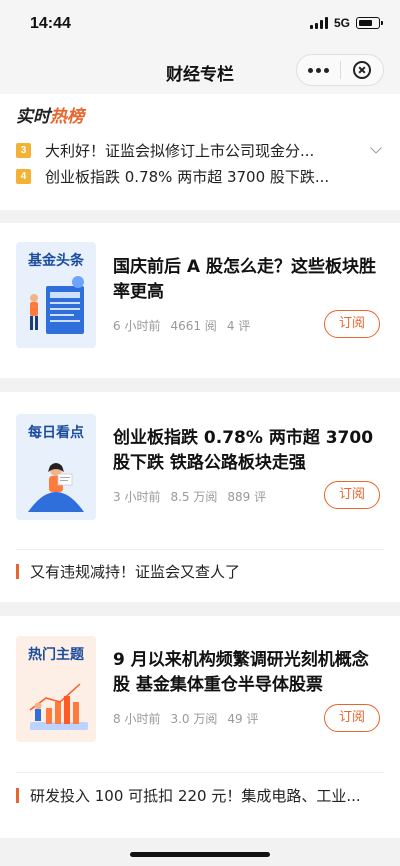 This screenshot has height=866, width=400. I want to click on article-meta: 8 小时前 3.0 万阅 49 评, so click(185, 718).